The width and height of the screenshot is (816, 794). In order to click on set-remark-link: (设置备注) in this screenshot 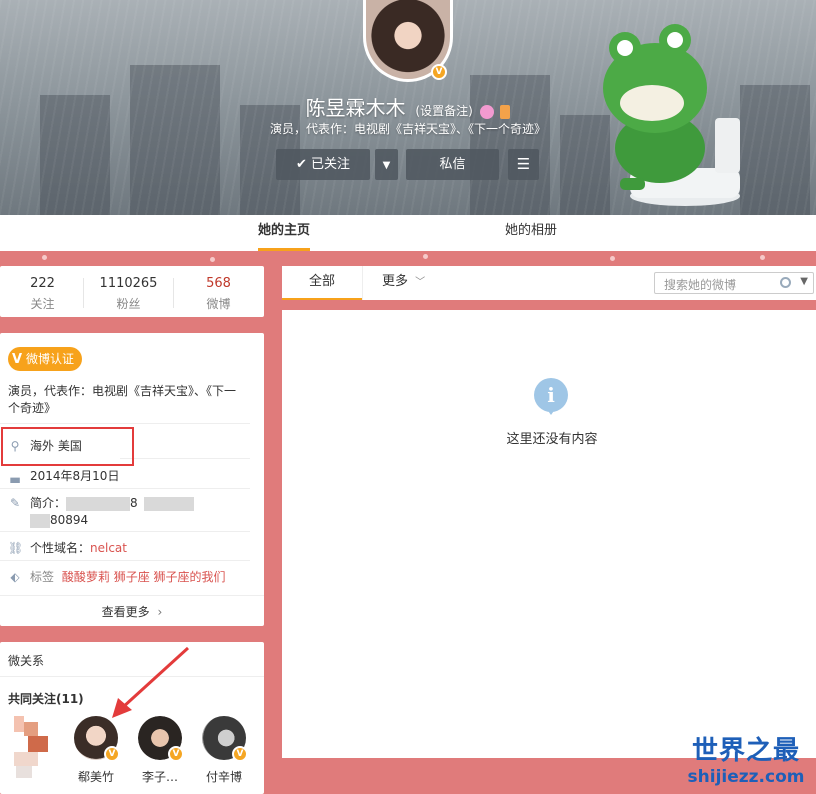, I will do `click(443, 111)`.